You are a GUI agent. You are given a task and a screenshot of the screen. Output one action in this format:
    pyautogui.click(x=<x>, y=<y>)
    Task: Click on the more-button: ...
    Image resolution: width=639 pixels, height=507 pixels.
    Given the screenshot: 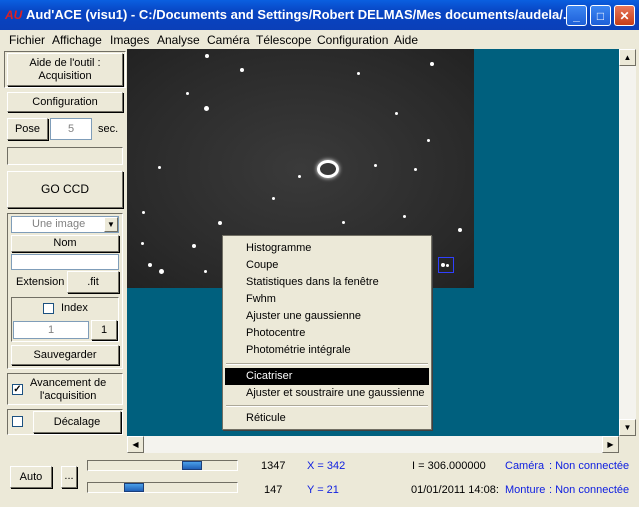 What is the action you would take?
    pyautogui.click(x=69, y=477)
    